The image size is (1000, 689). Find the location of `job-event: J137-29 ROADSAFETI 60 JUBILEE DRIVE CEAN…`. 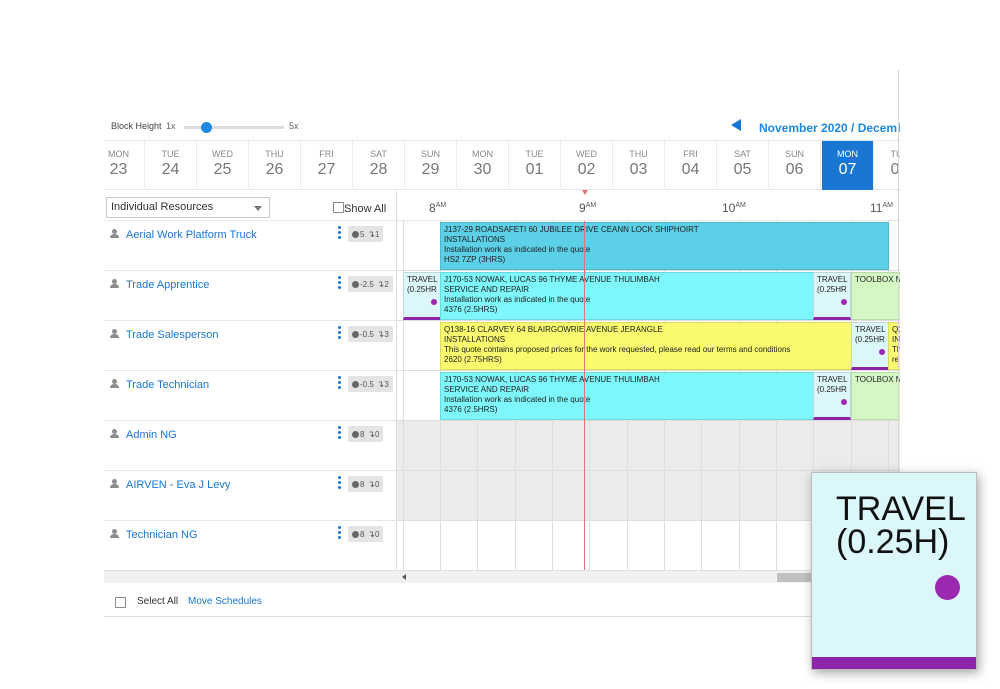

job-event: J137-29 ROADSAFETI 60 JUBILEE DRIVE CEAN… is located at coordinates (664, 246).